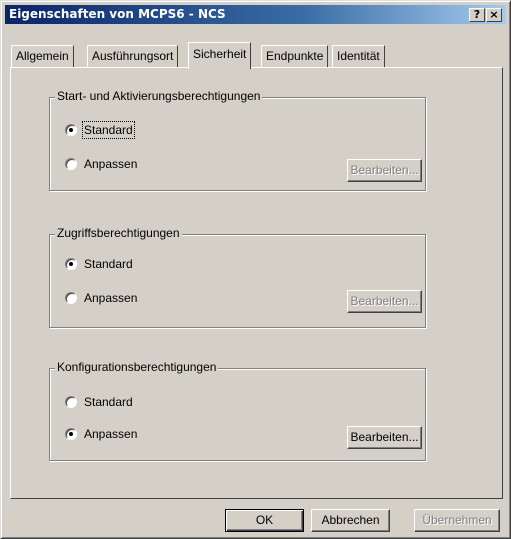  I want to click on launch-custom-radio: Anpassen, so click(101, 164).